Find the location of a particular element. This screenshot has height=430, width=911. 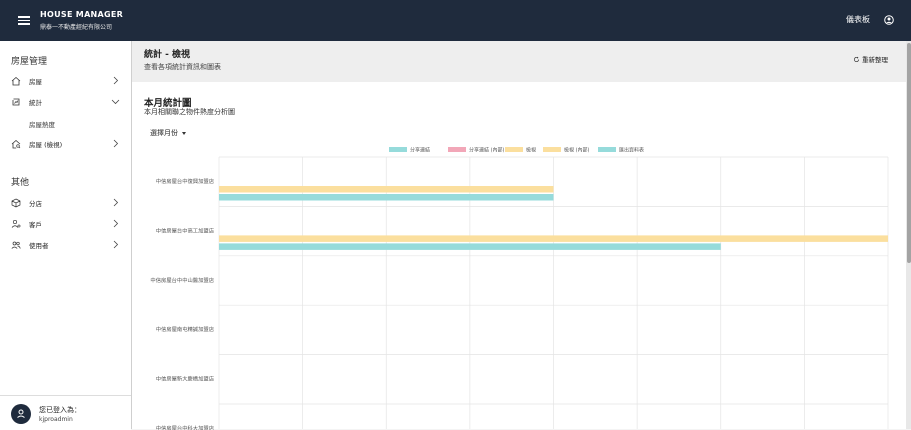

house-search-icon is located at coordinates (16, 144).